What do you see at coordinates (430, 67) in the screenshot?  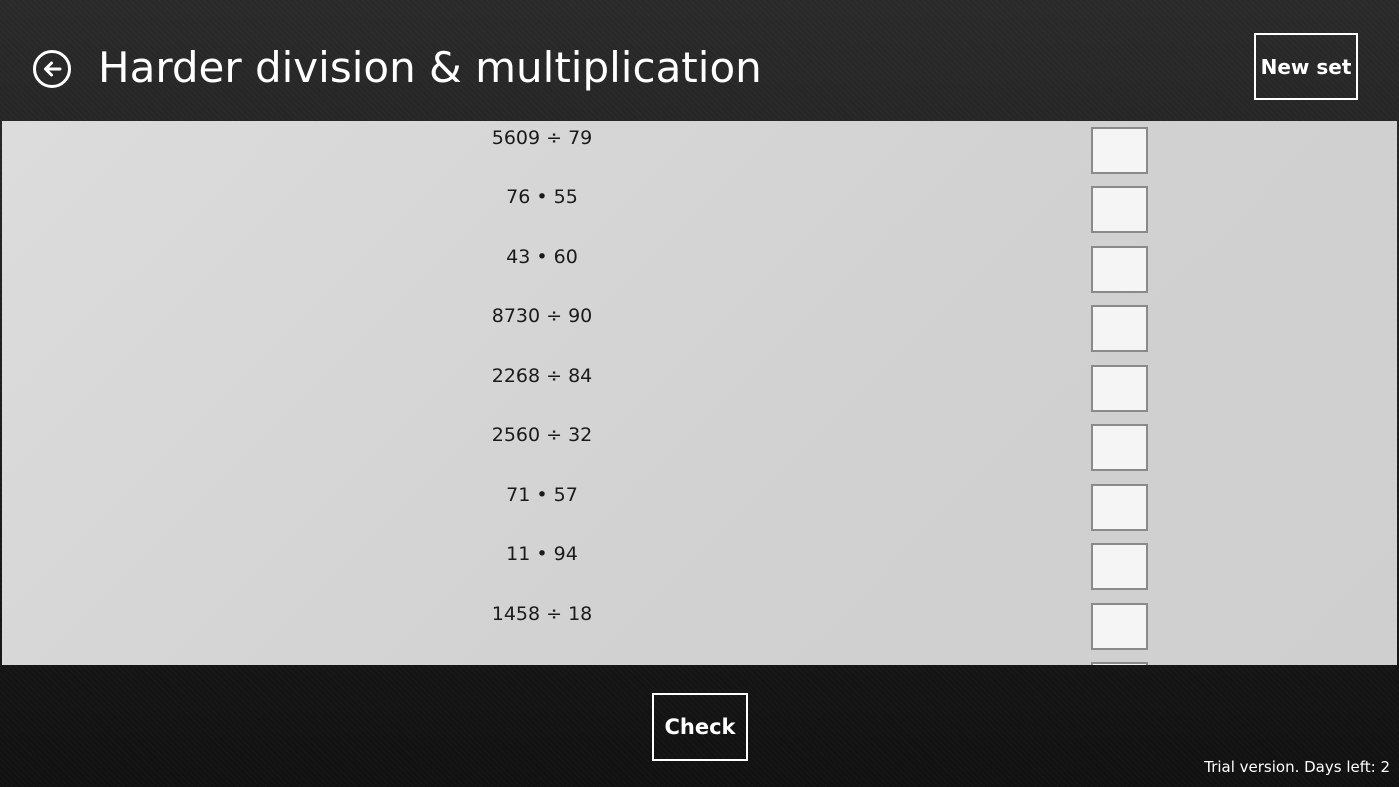 I see `page-title: Harder division & multiplication` at bounding box center [430, 67].